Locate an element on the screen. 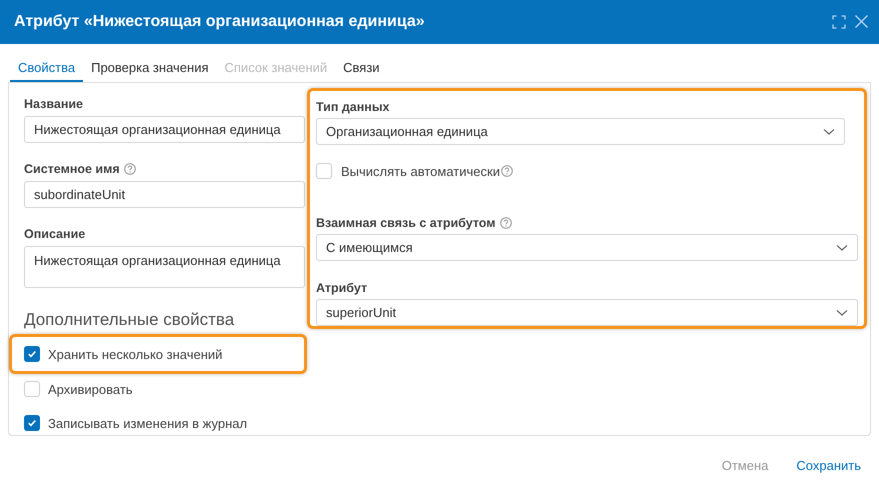 The height and width of the screenshot is (495, 879). dropdown-value: С имеющимся is located at coordinates (369, 248).